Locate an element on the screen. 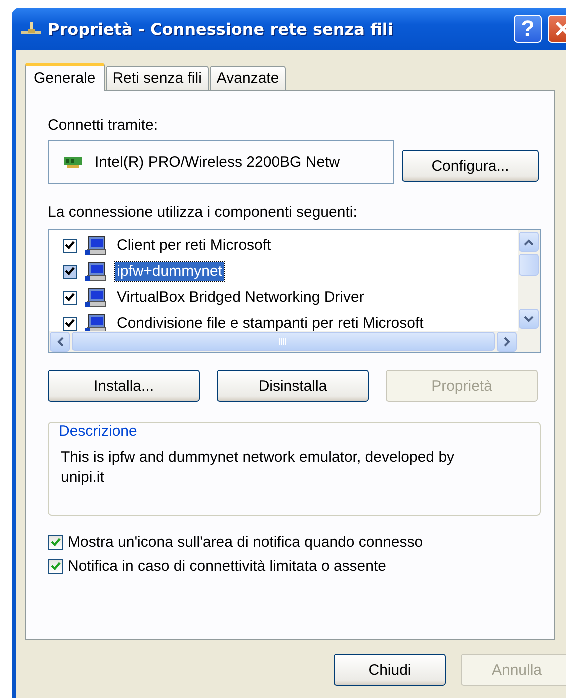  list-item: ipfw+dummynet is located at coordinates (169, 271).